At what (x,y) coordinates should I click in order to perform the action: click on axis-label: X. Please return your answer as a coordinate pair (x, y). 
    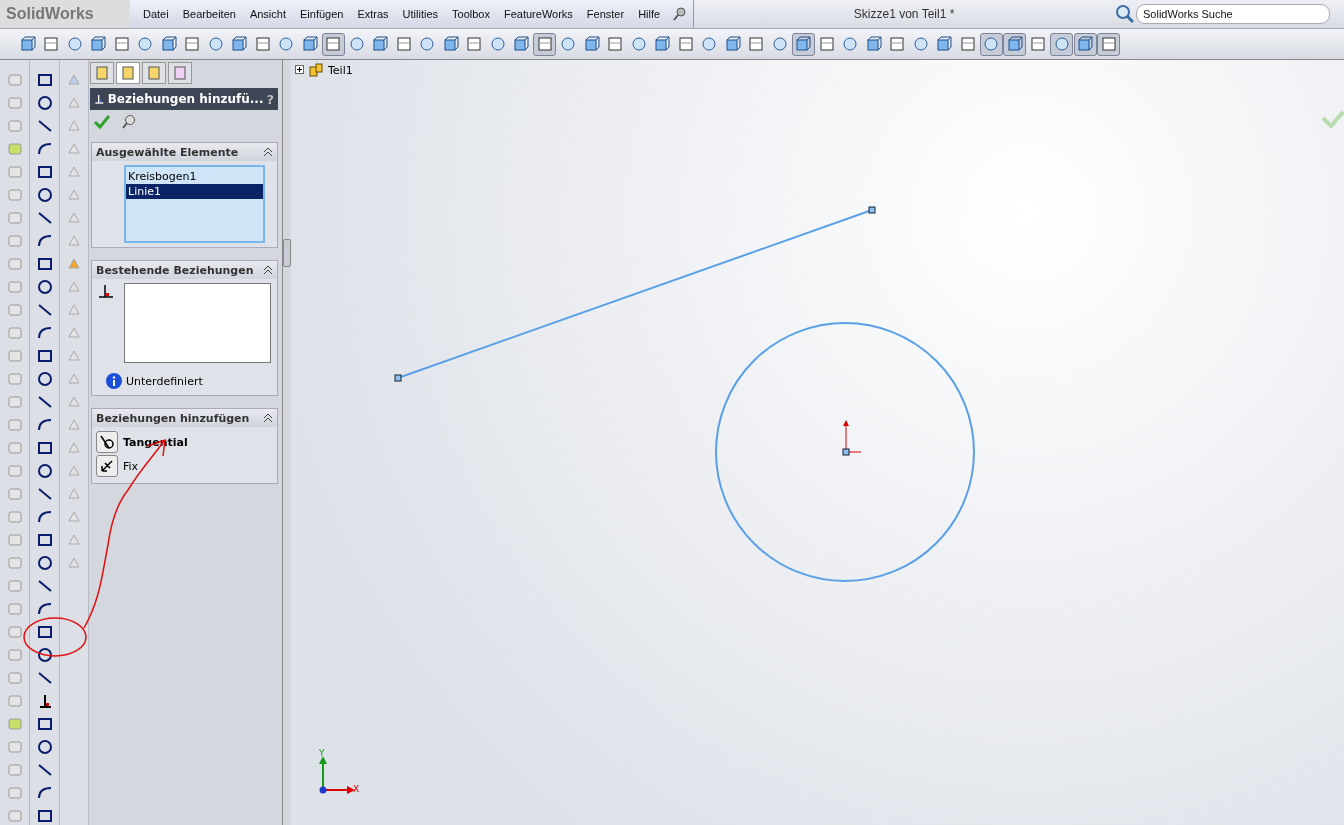
    Looking at the image, I should click on (356, 789).